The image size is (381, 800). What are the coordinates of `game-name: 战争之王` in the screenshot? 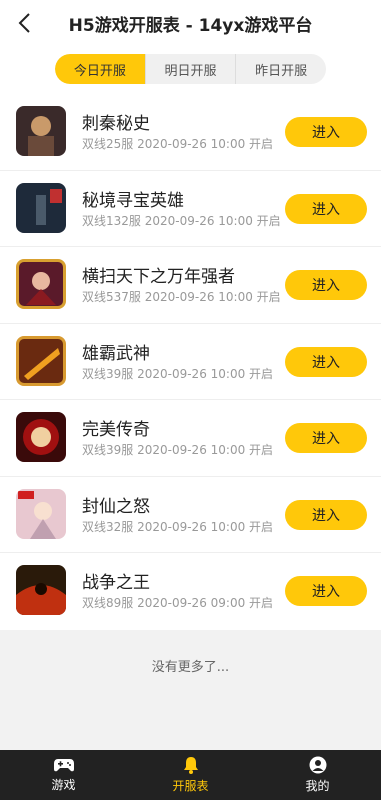 It's located at (116, 583).